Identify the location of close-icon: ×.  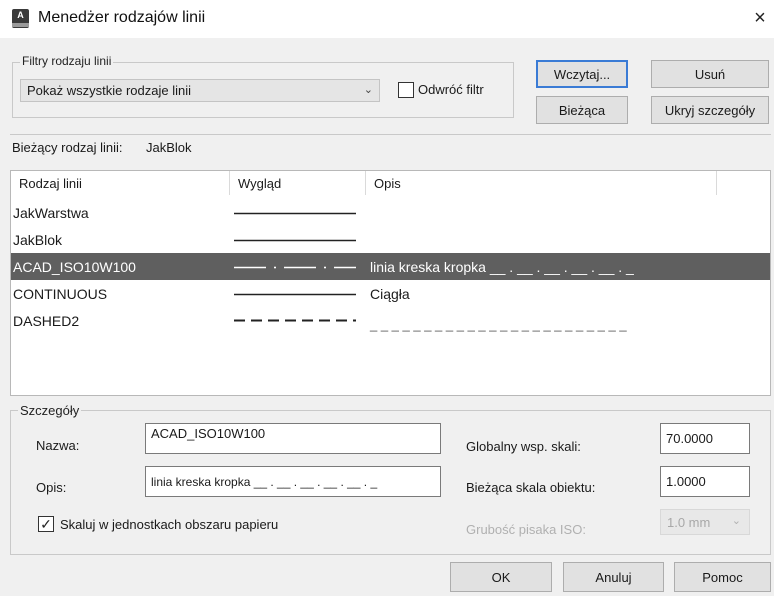
(760, 18).